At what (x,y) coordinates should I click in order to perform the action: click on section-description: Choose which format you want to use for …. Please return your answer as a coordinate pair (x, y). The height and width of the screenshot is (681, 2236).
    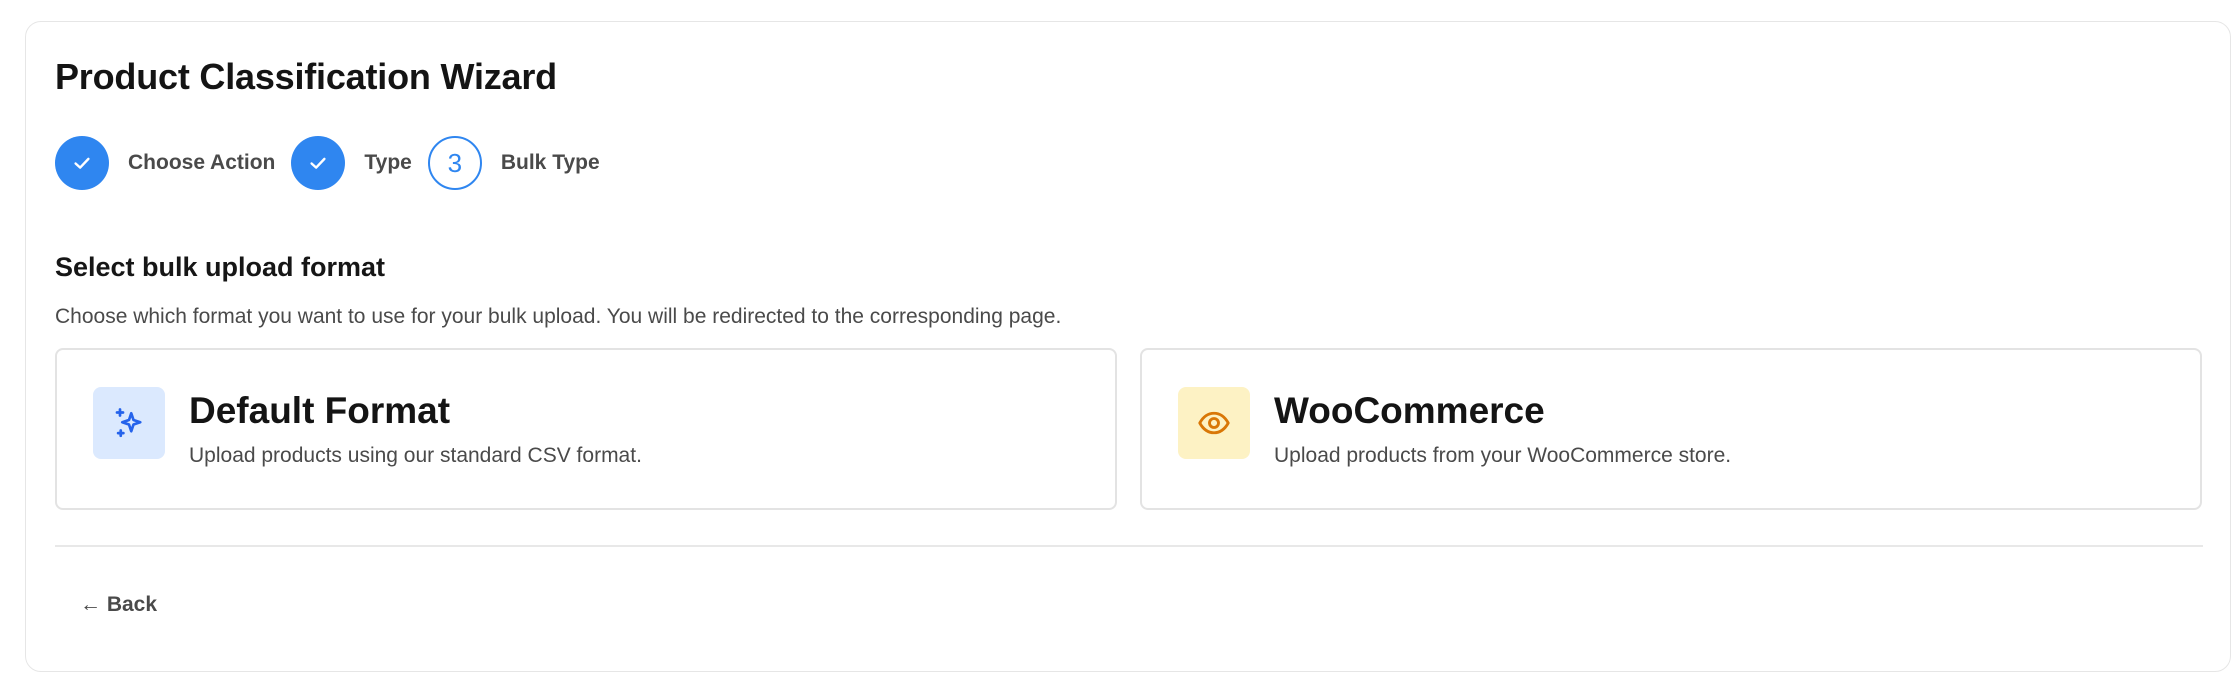
    Looking at the image, I should click on (558, 316).